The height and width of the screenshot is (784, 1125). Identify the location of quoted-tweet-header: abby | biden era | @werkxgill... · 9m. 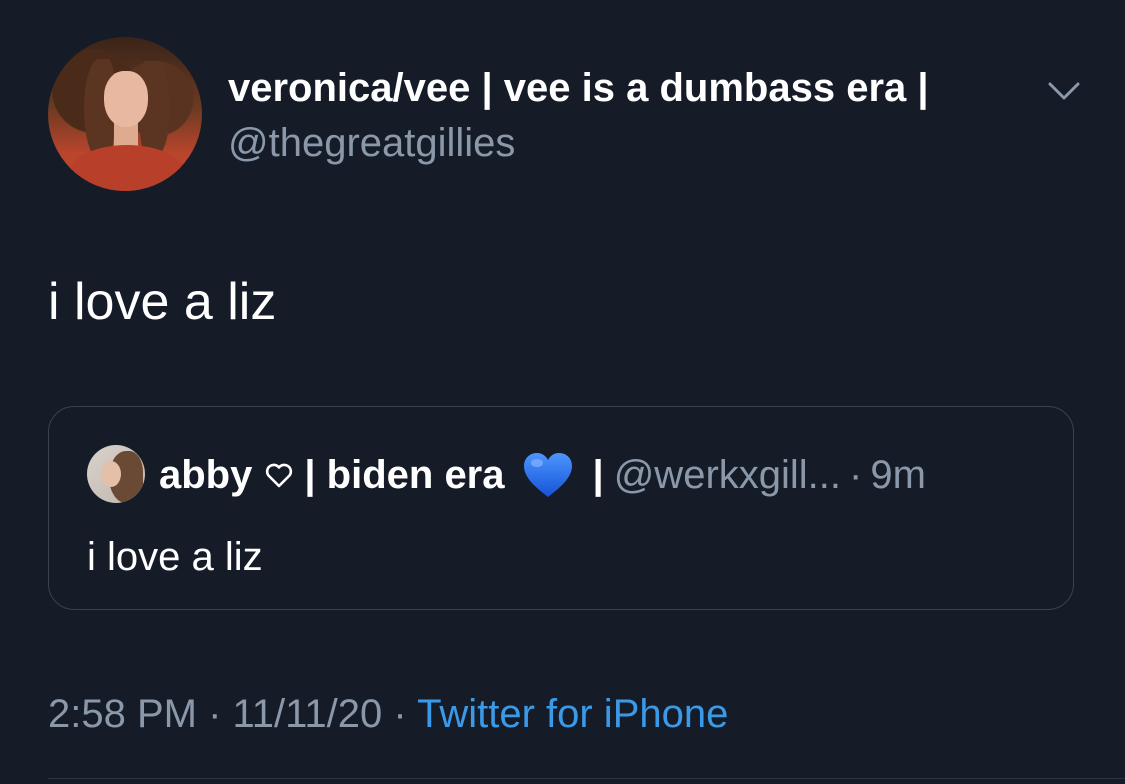
(542, 475).